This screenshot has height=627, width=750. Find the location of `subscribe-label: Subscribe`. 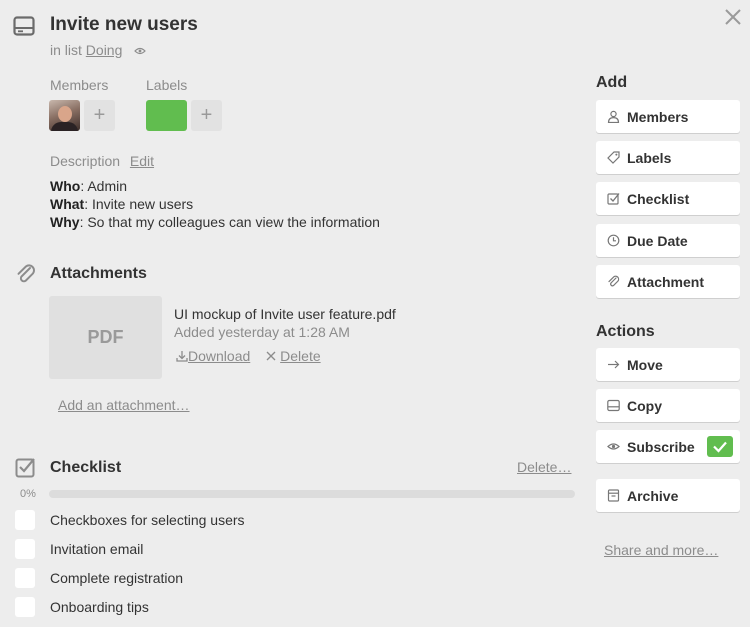

subscribe-label: Subscribe is located at coordinates (661, 447).